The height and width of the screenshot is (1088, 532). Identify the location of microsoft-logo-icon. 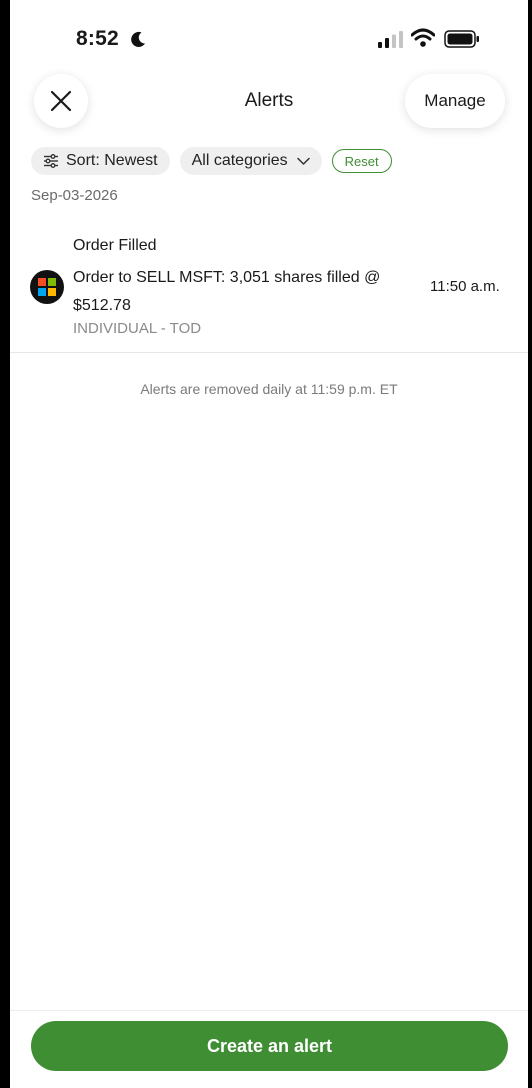
(47, 287).